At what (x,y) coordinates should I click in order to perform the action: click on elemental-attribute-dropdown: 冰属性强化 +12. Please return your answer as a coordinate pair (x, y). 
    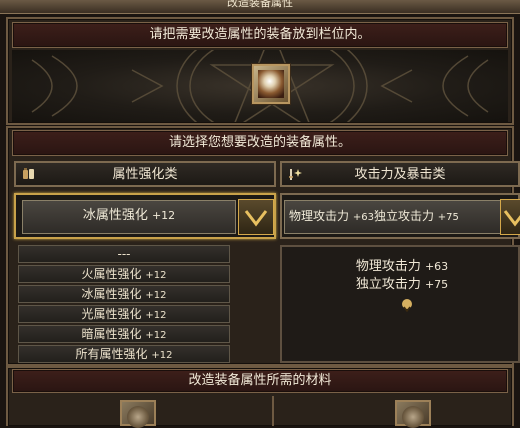
    Looking at the image, I should click on (145, 216).